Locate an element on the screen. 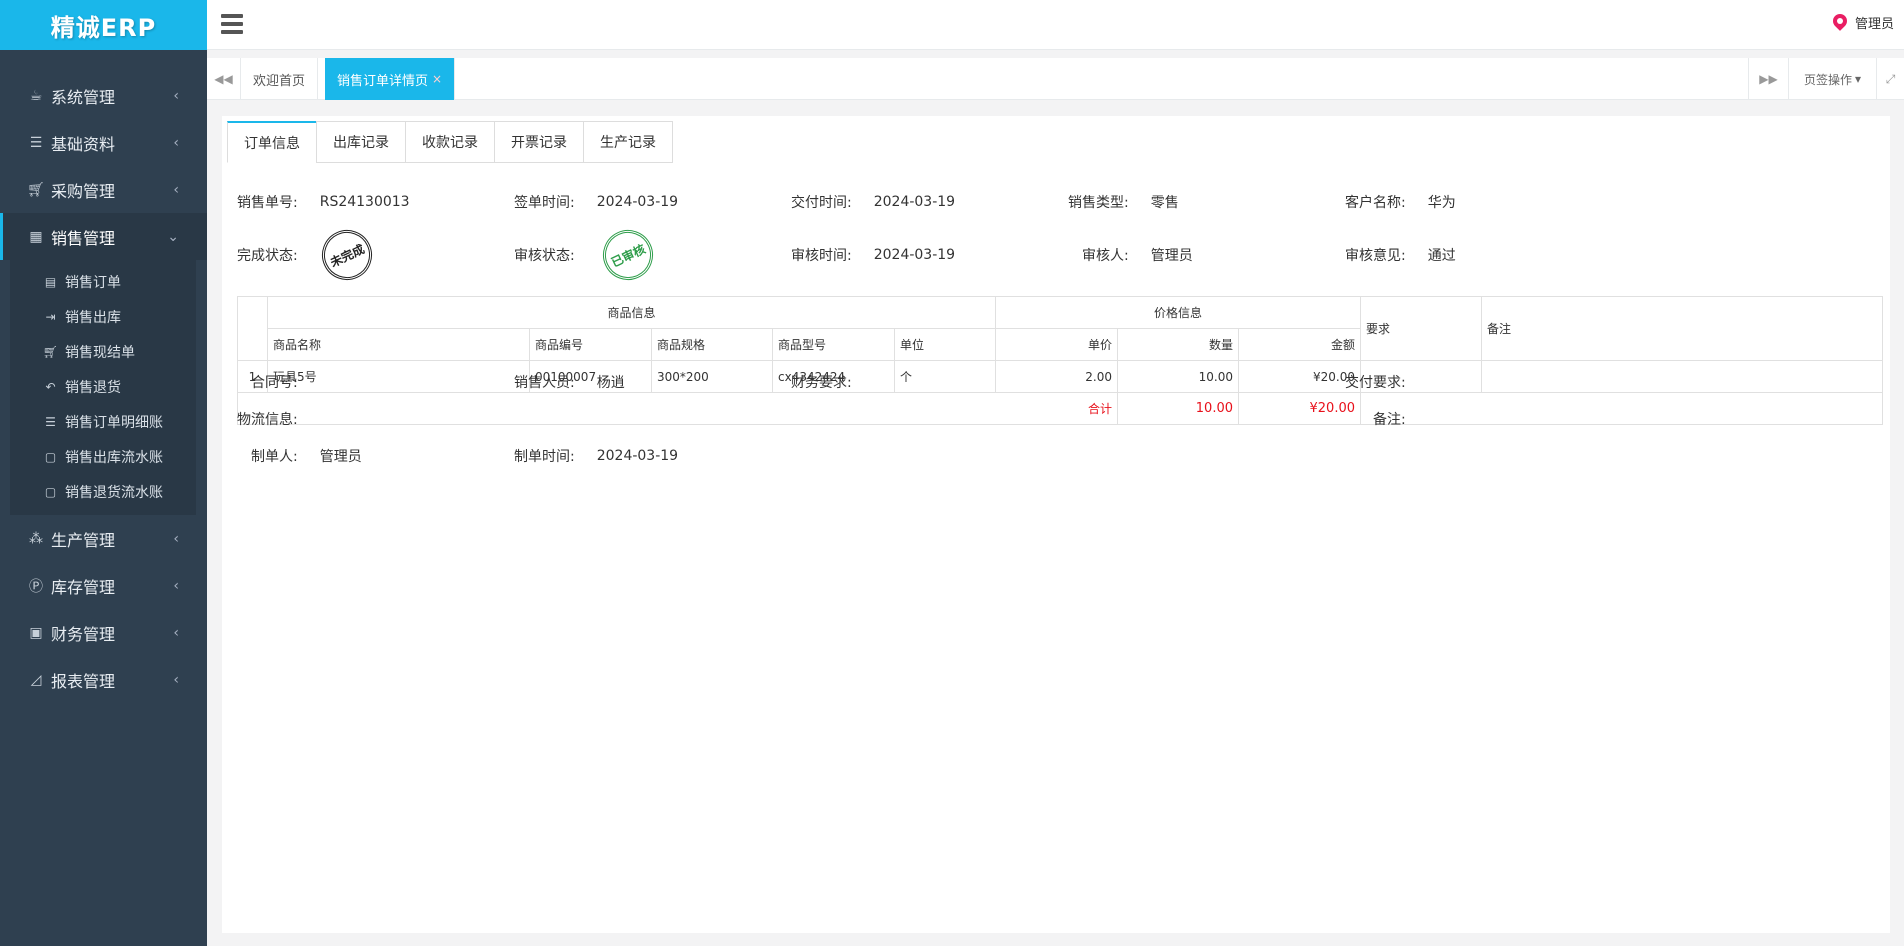  user-menu: 管理员 is located at coordinates (1863, 22).